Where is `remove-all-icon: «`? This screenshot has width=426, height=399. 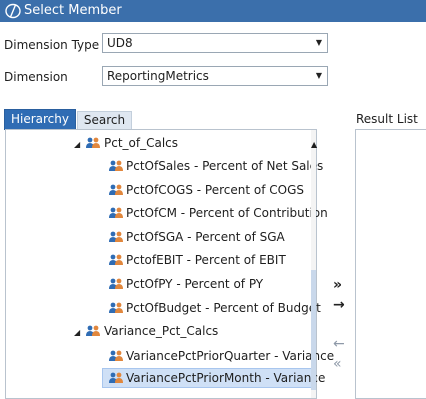 remove-all-icon: « is located at coordinates (337, 364).